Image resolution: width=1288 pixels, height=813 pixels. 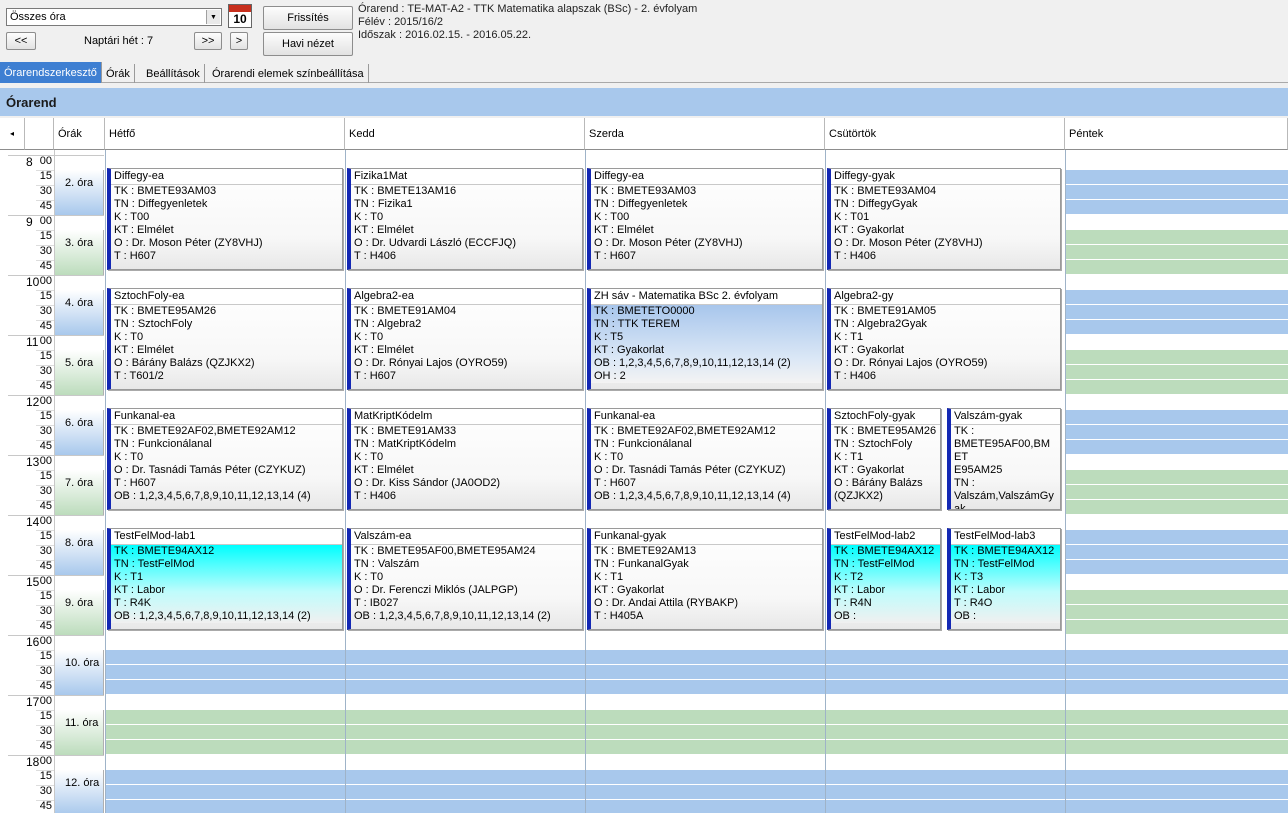 I want to click on class-detail-line: TN : Funkcionálanal, so click(x=163, y=444).